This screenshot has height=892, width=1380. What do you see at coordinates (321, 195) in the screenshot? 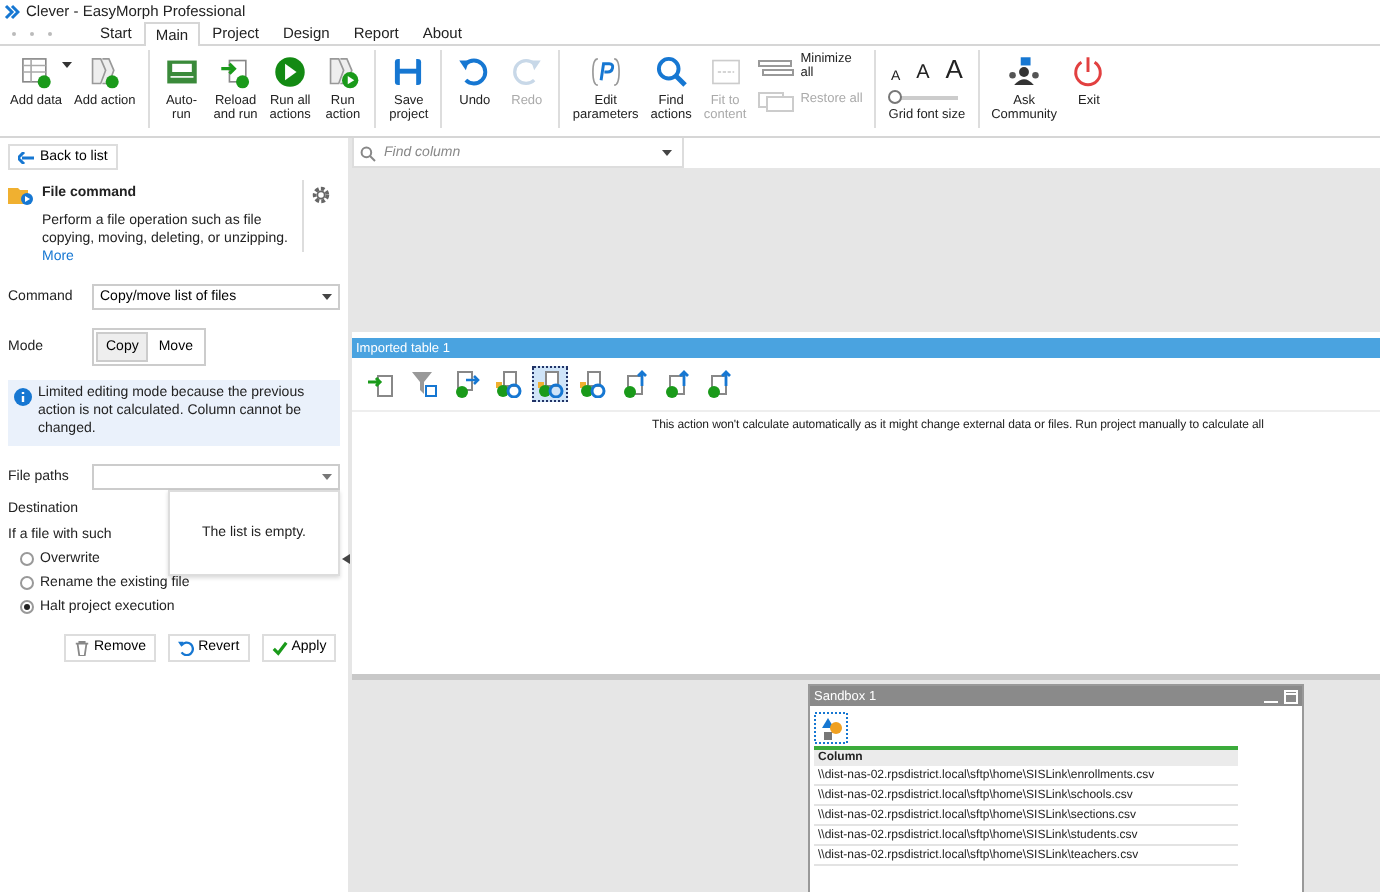
I see `settings-icon` at bounding box center [321, 195].